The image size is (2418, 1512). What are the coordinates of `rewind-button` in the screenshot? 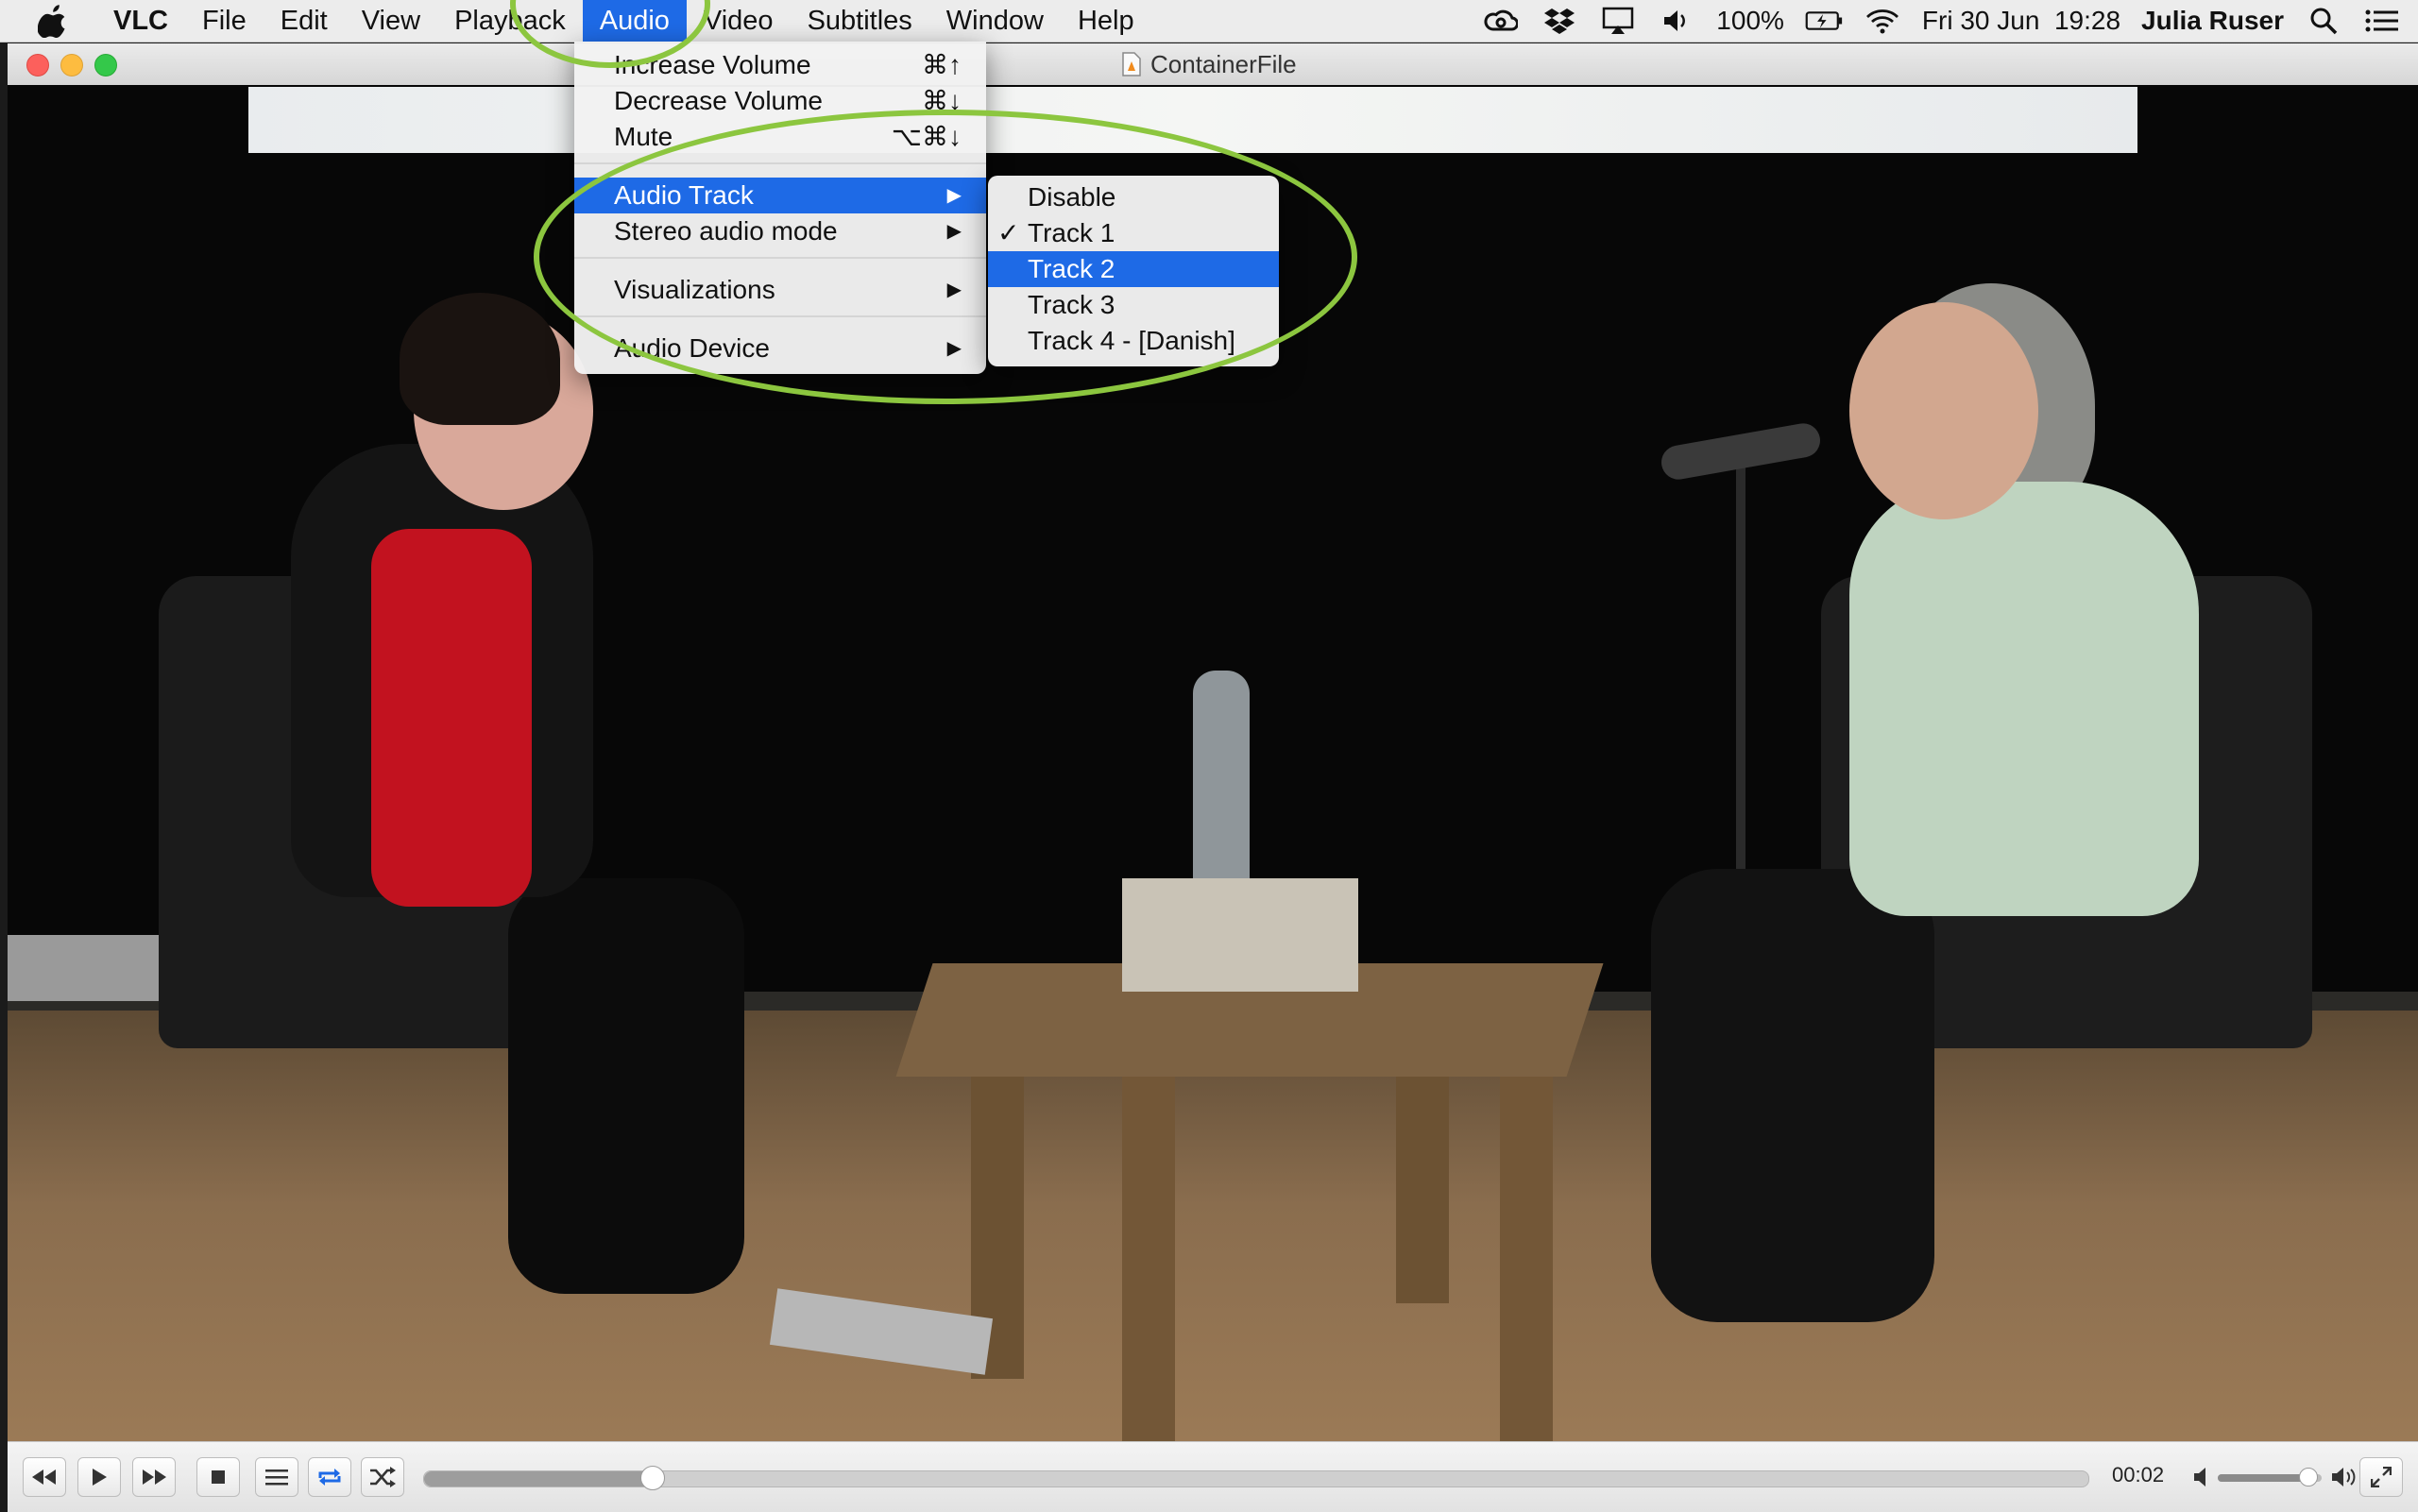 It's located at (44, 1477).